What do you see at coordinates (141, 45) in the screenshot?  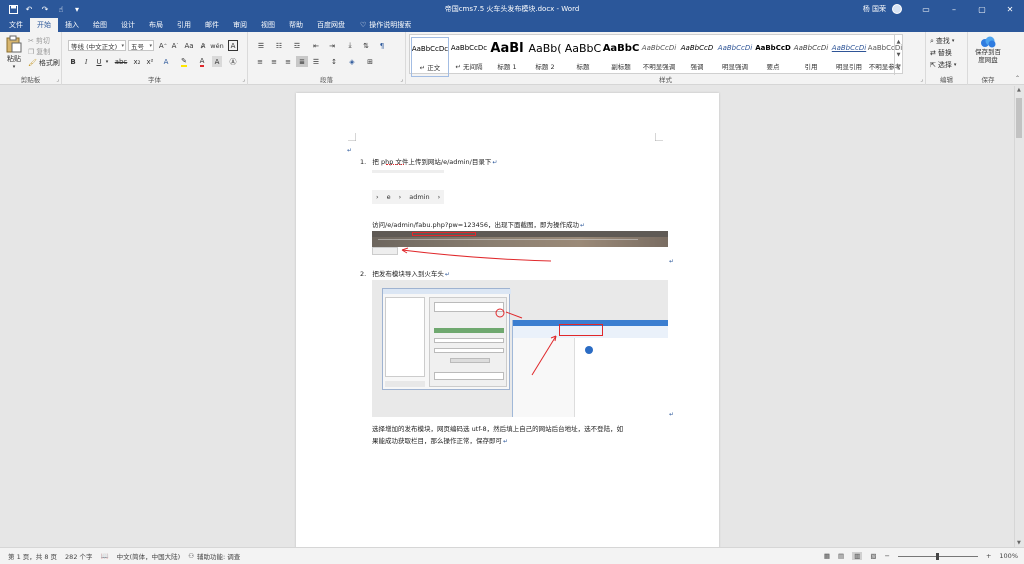 I see `font-size-select: 五号 ▾` at bounding box center [141, 45].